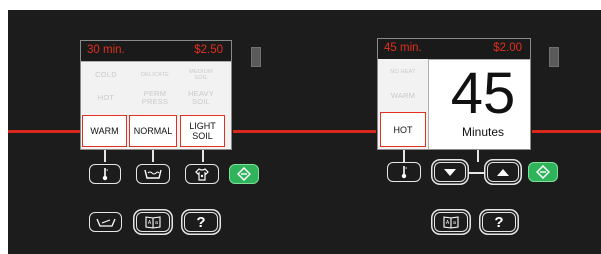  I want to click on dryer-temp-option-warm: WARM, so click(403, 95).